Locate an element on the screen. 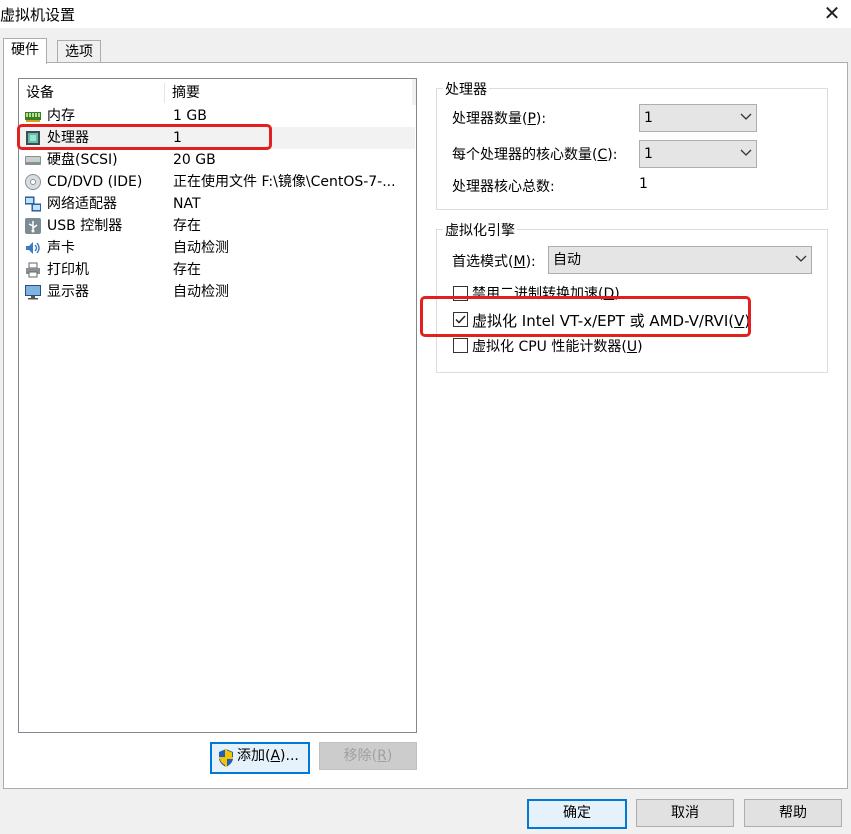 Image resolution: width=851 pixels, height=834 pixels. device-name: 显示器 is located at coordinates (68, 292).